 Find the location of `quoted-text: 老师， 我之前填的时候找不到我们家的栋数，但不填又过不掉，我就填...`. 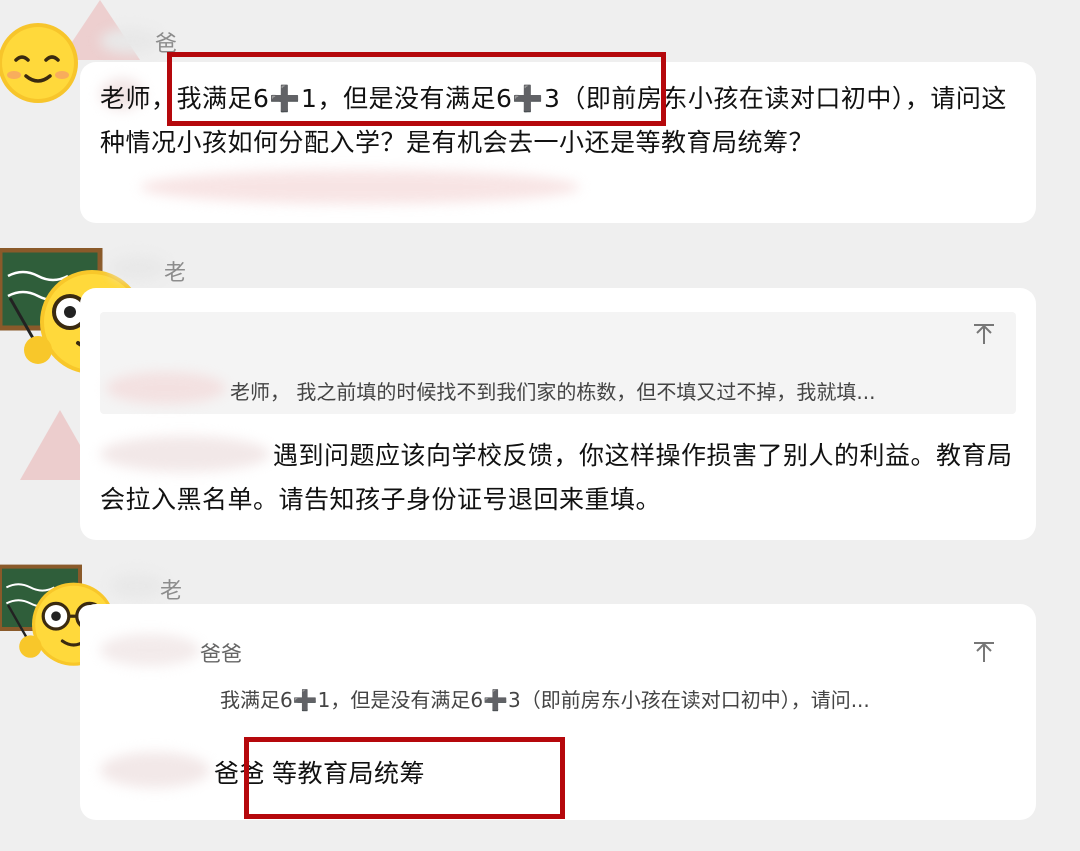

quoted-text: 老师， 我之前填的时候找不到我们家的栋数，但不填又过不掉，我就填... is located at coordinates (553, 392).